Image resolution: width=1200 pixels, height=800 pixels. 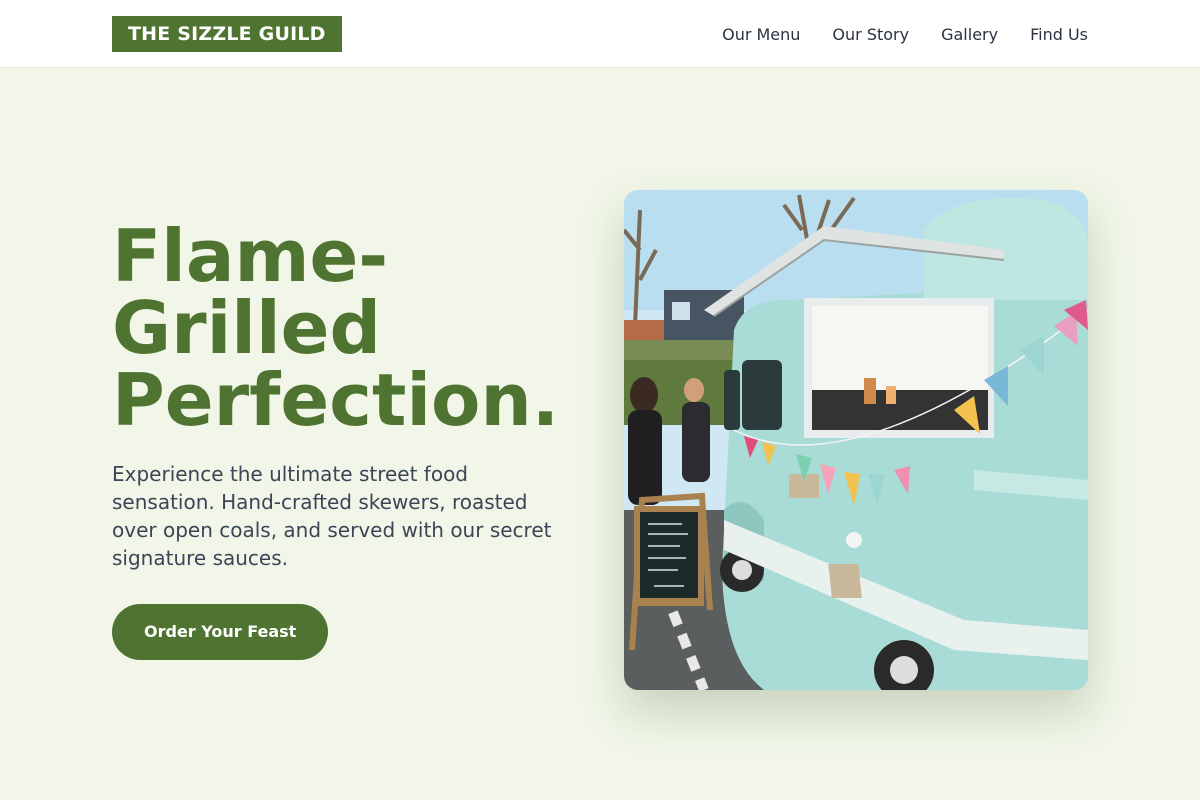 What do you see at coordinates (1059, 34) in the screenshot?
I see `nav-link-find-us: Find Us` at bounding box center [1059, 34].